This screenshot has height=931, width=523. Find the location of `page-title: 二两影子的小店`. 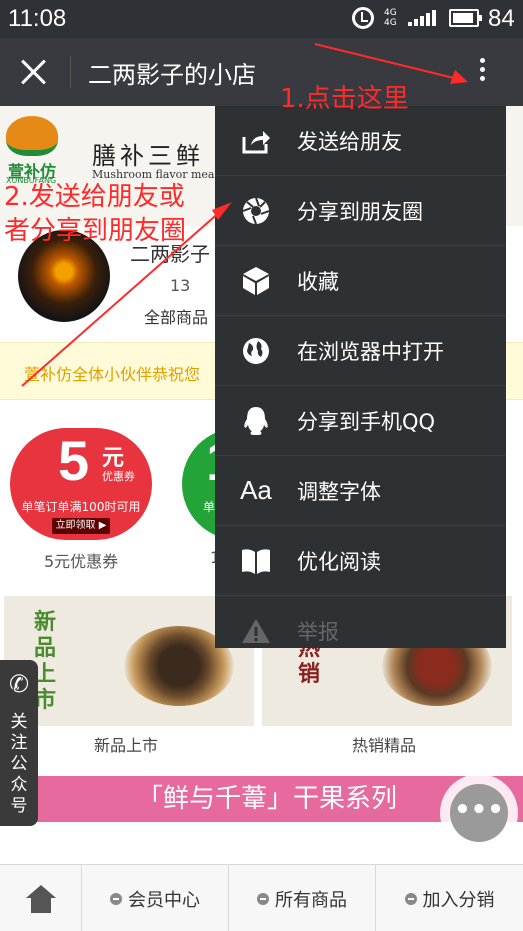

page-title: 二两影子的小店 is located at coordinates (172, 75).